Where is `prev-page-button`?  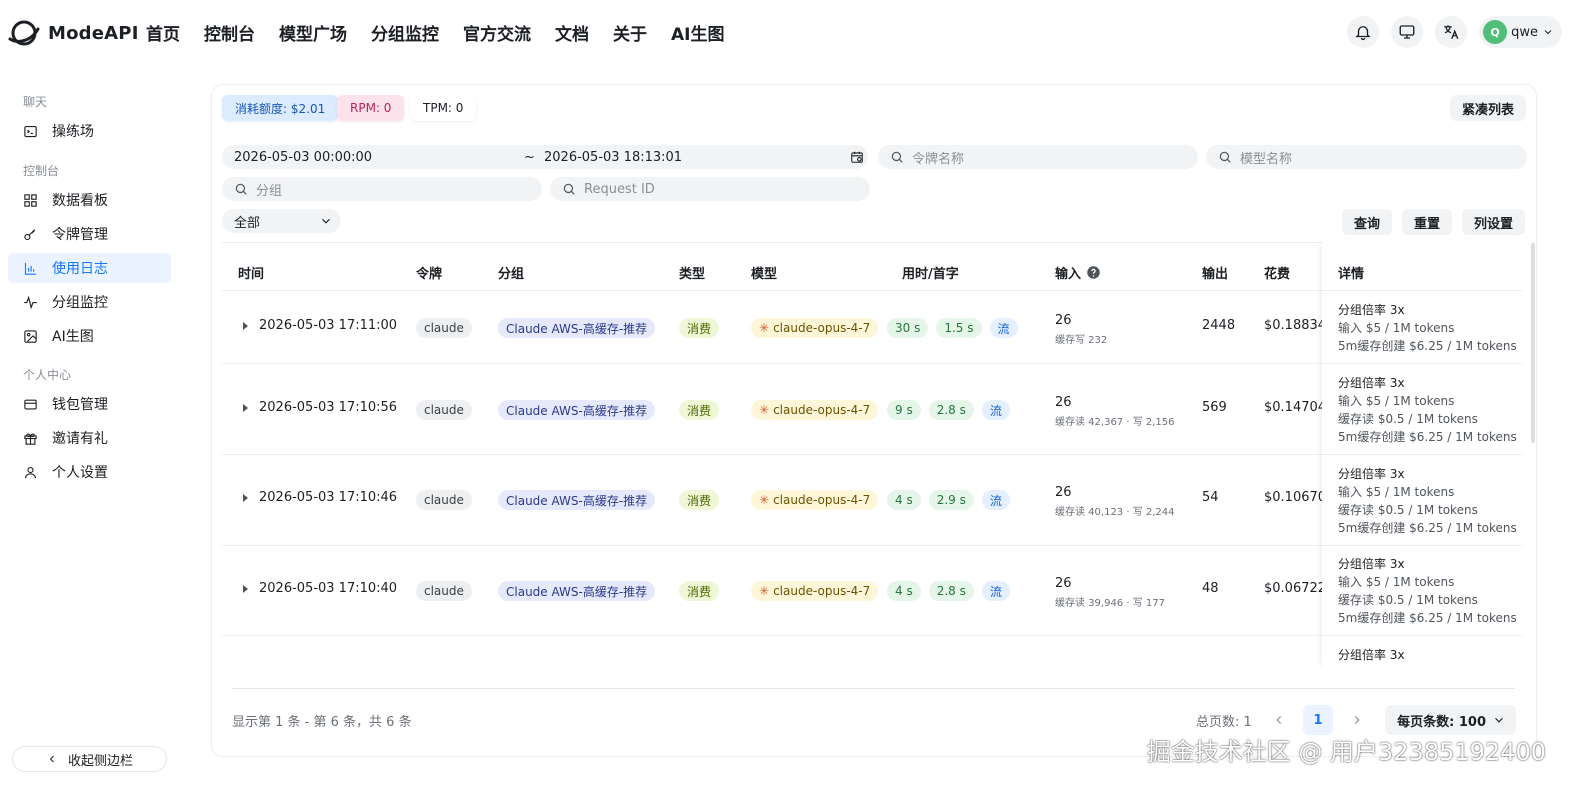 prev-page-button is located at coordinates (1279, 720).